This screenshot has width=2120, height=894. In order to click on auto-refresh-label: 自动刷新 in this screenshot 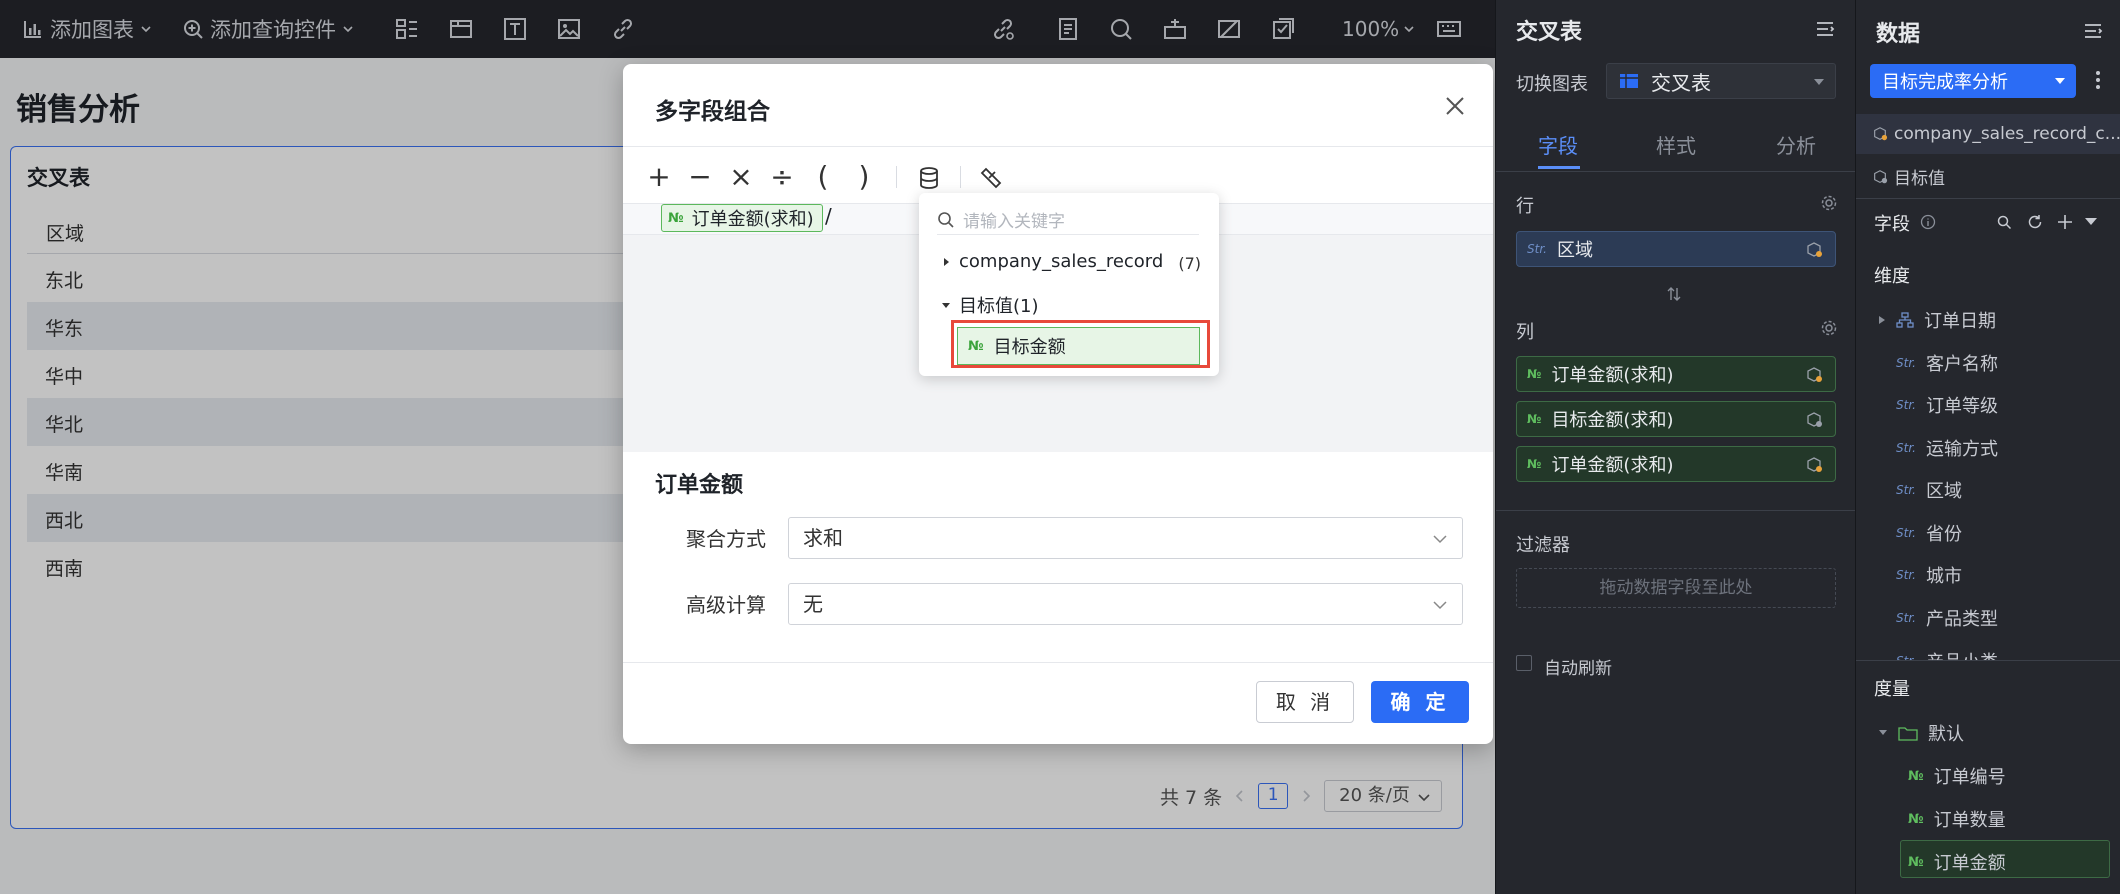, I will do `click(1578, 669)`.